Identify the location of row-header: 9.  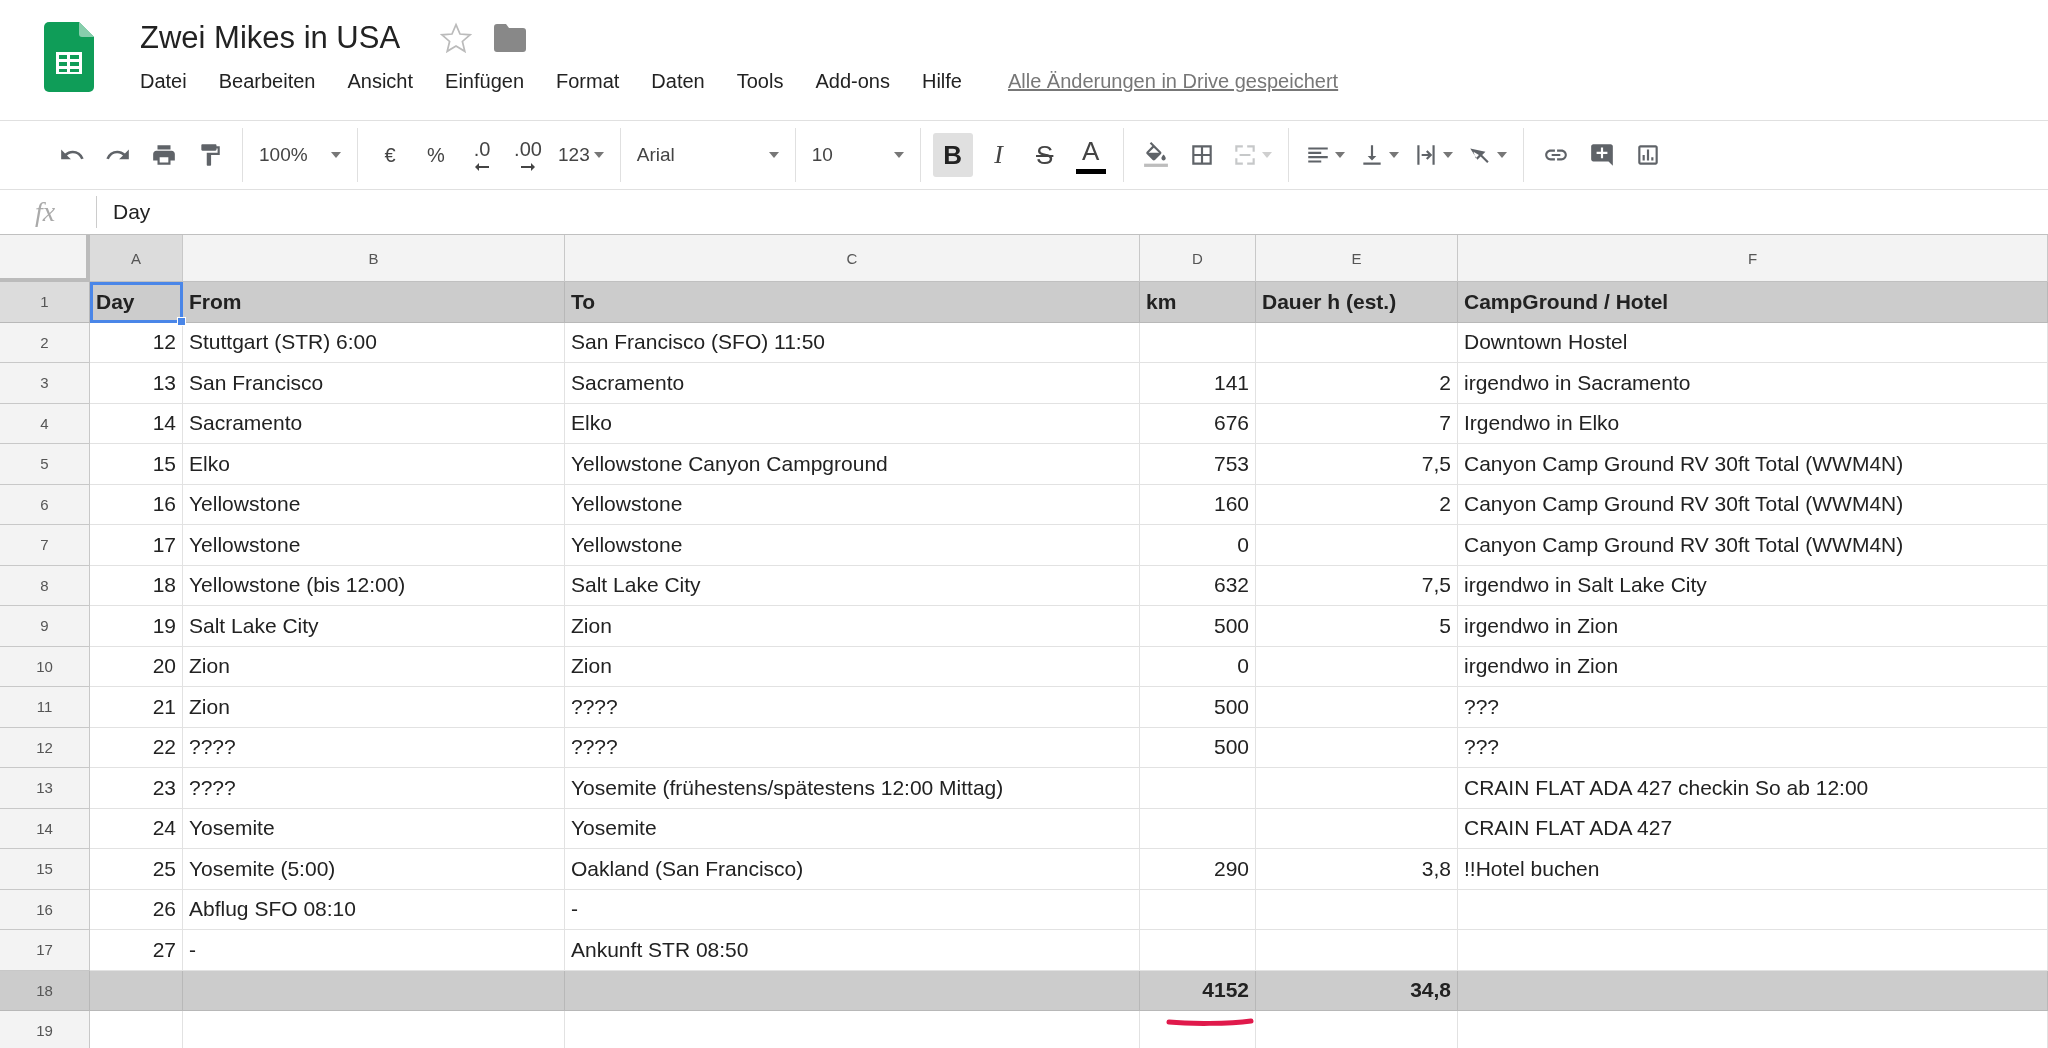
(45, 626).